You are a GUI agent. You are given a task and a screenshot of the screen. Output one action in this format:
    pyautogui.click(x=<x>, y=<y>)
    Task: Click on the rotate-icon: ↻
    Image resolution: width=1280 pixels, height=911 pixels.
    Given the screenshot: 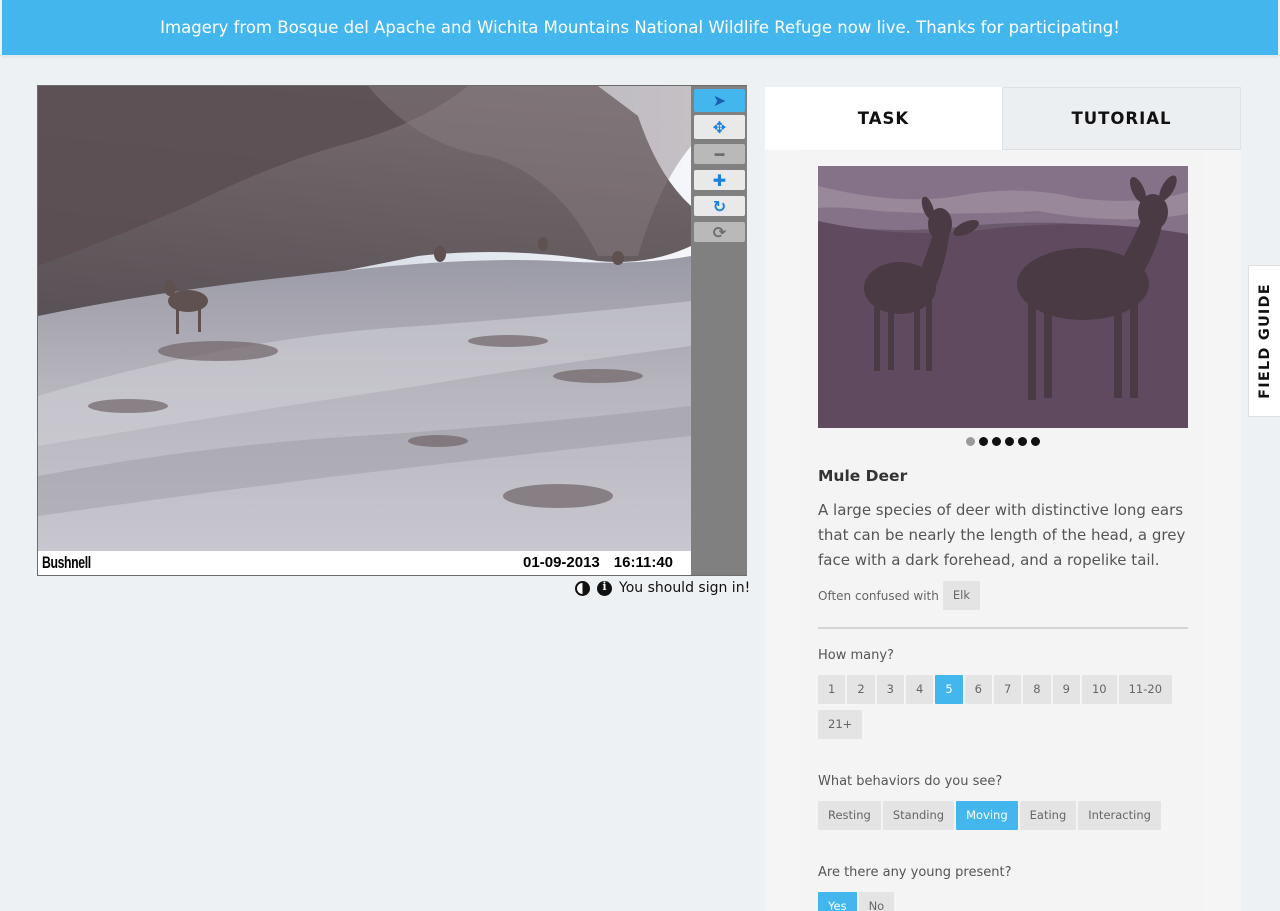 What is the action you would take?
    pyautogui.click(x=719, y=206)
    